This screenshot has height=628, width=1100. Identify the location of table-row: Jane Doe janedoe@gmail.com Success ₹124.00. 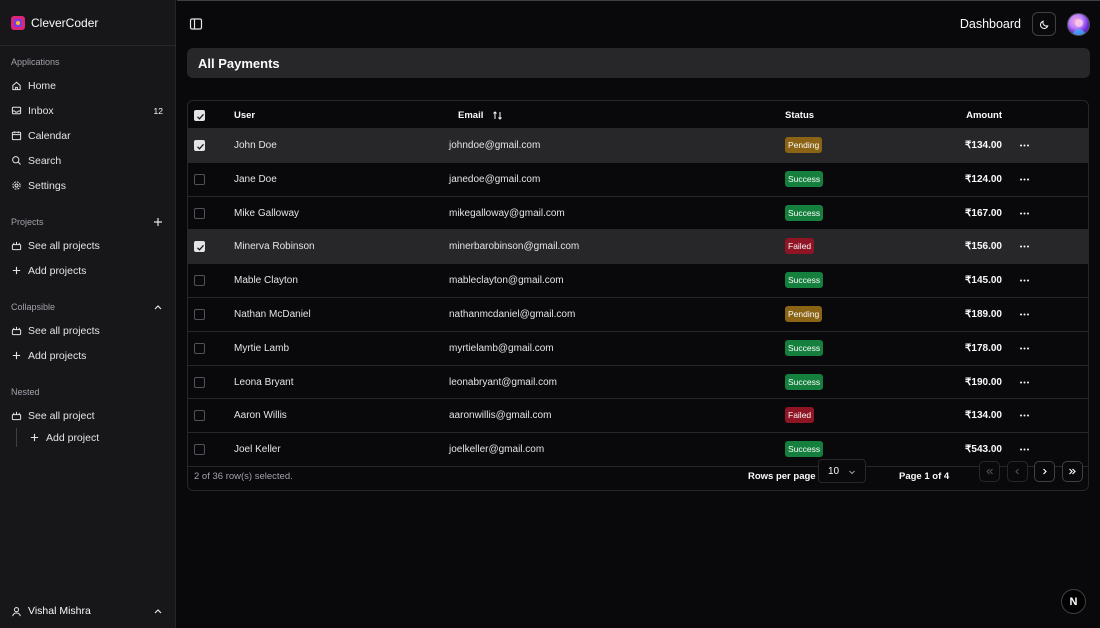
(638, 180).